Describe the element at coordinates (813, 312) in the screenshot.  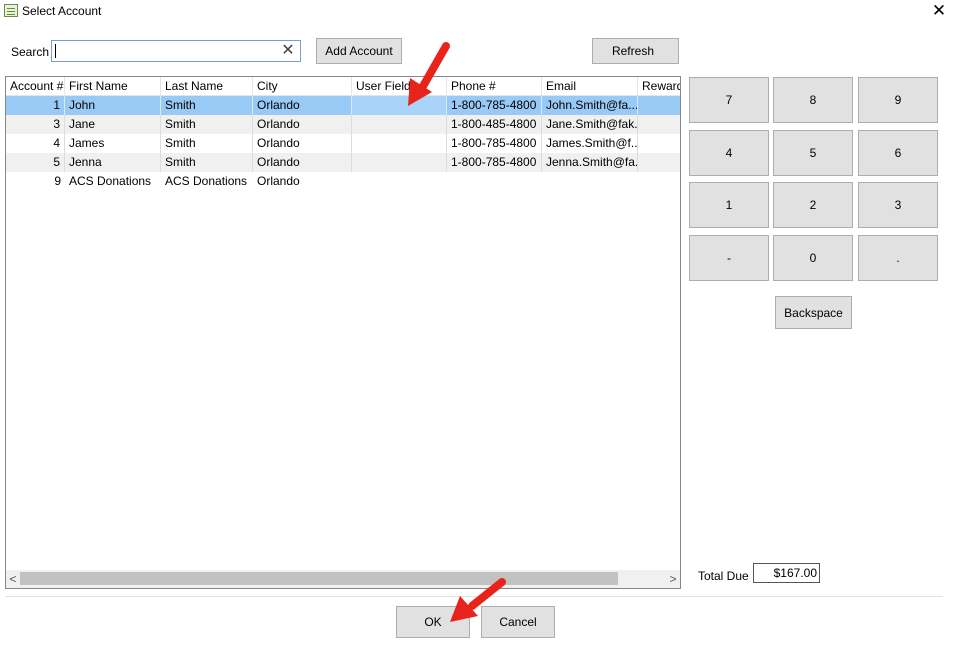
I see `backspace-button: Backspace` at that location.